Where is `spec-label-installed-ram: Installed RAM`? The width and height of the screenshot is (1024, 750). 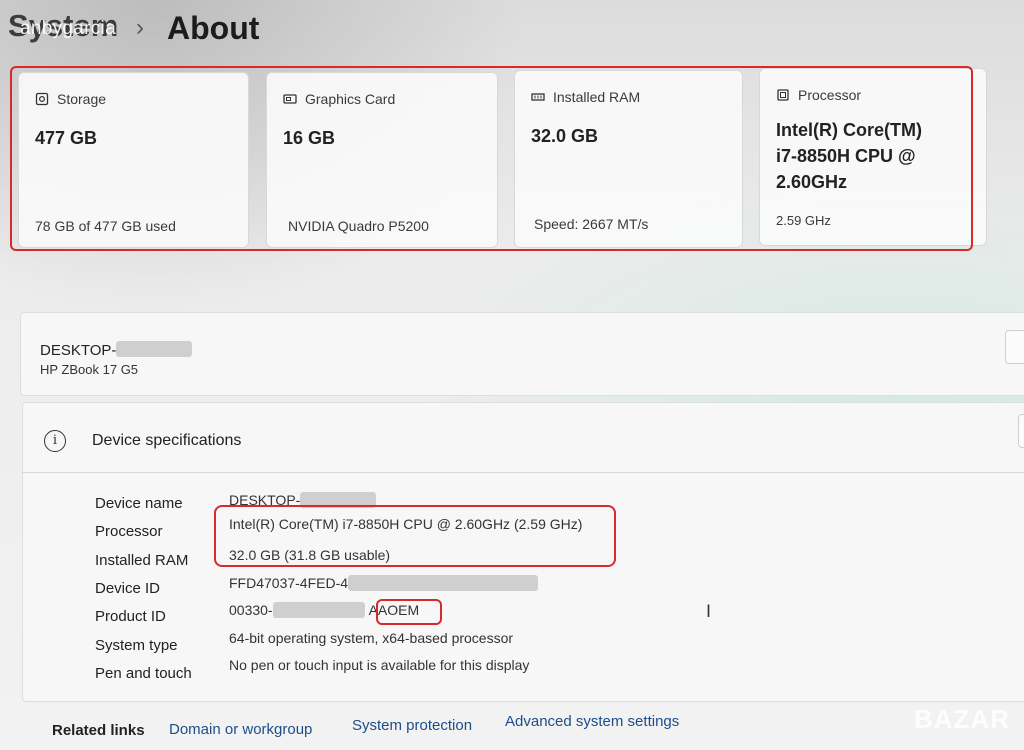 spec-label-installed-ram: Installed RAM is located at coordinates (142, 560).